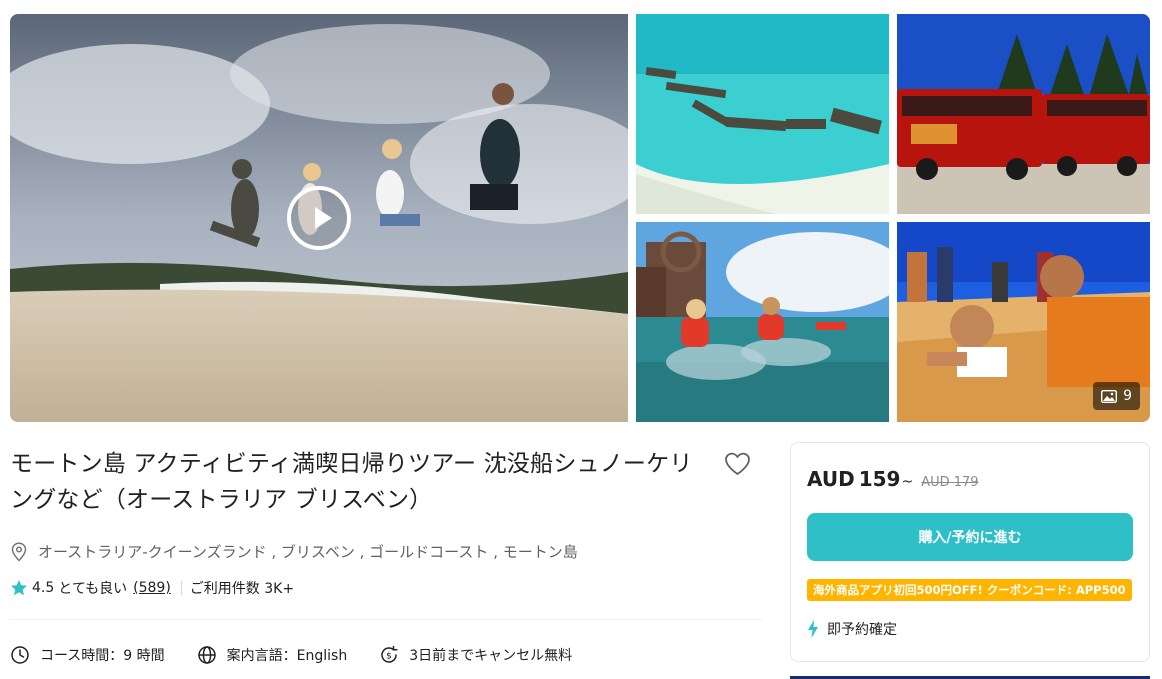 The height and width of the screenshot is (679, 1162). Describe the element at coordinates (862, 630) in the screenshot. I see `instant-label: 即予約確定` at that location.